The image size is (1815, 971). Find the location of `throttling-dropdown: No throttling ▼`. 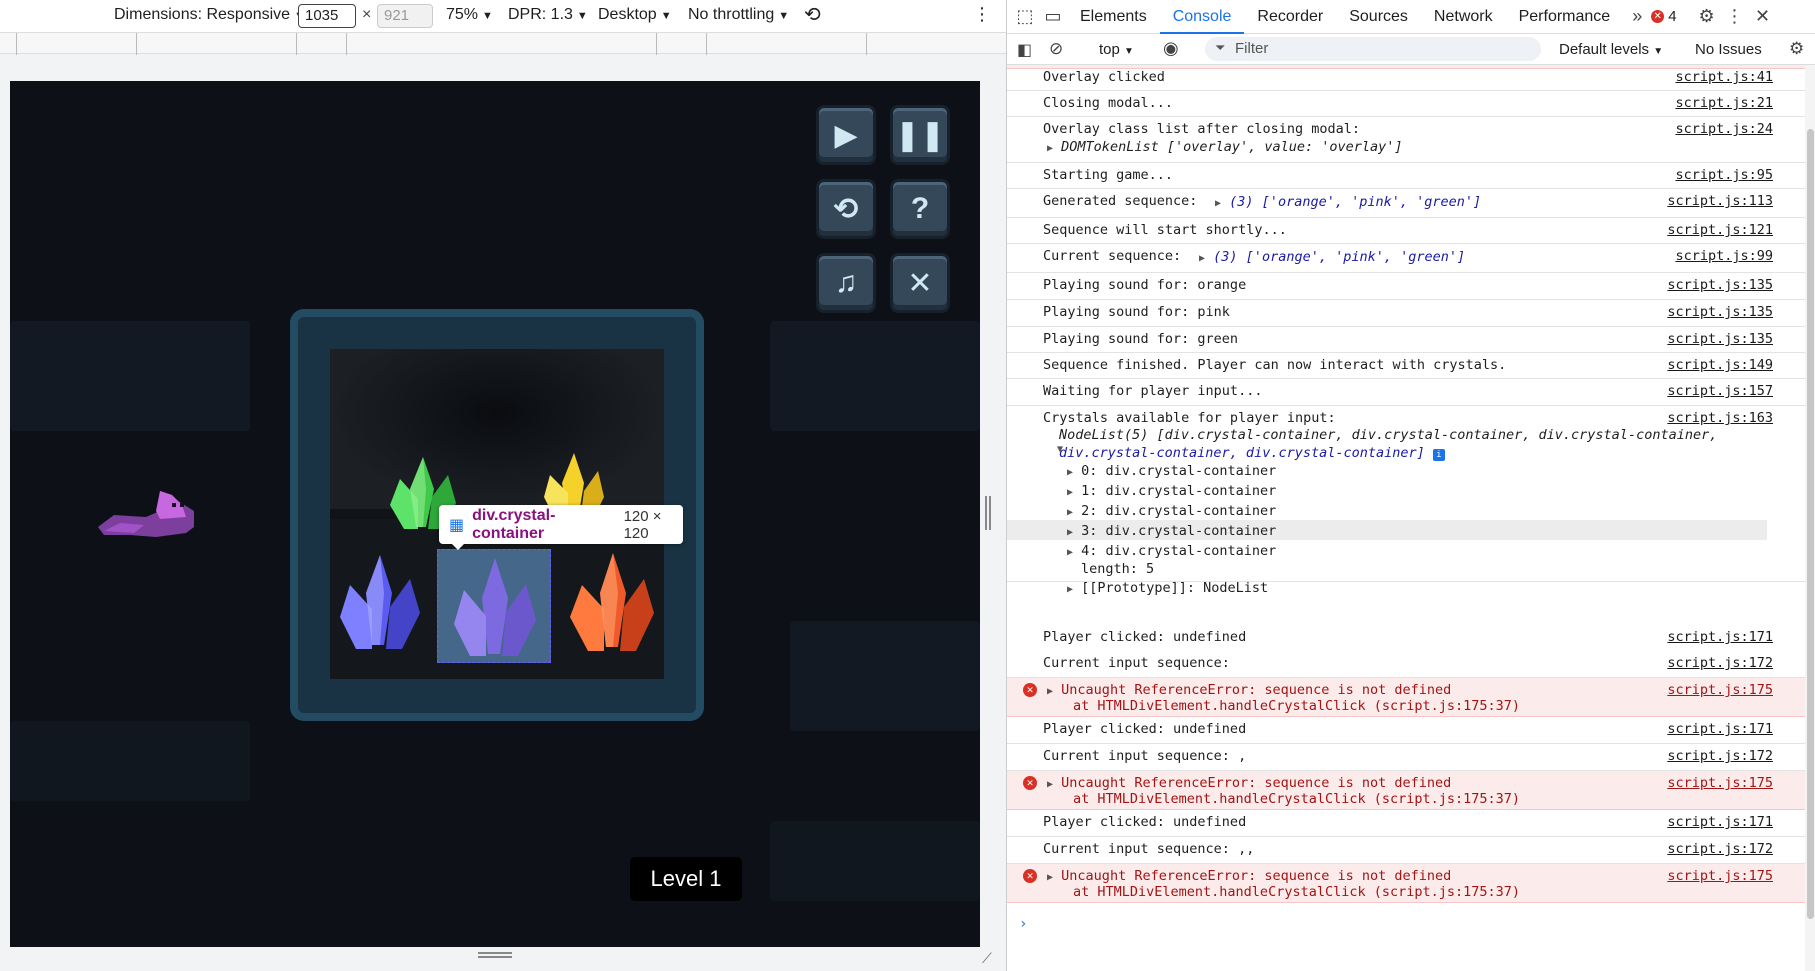

throttling-dropdown: No throttling ▼ is located at coordinates (738, 15).